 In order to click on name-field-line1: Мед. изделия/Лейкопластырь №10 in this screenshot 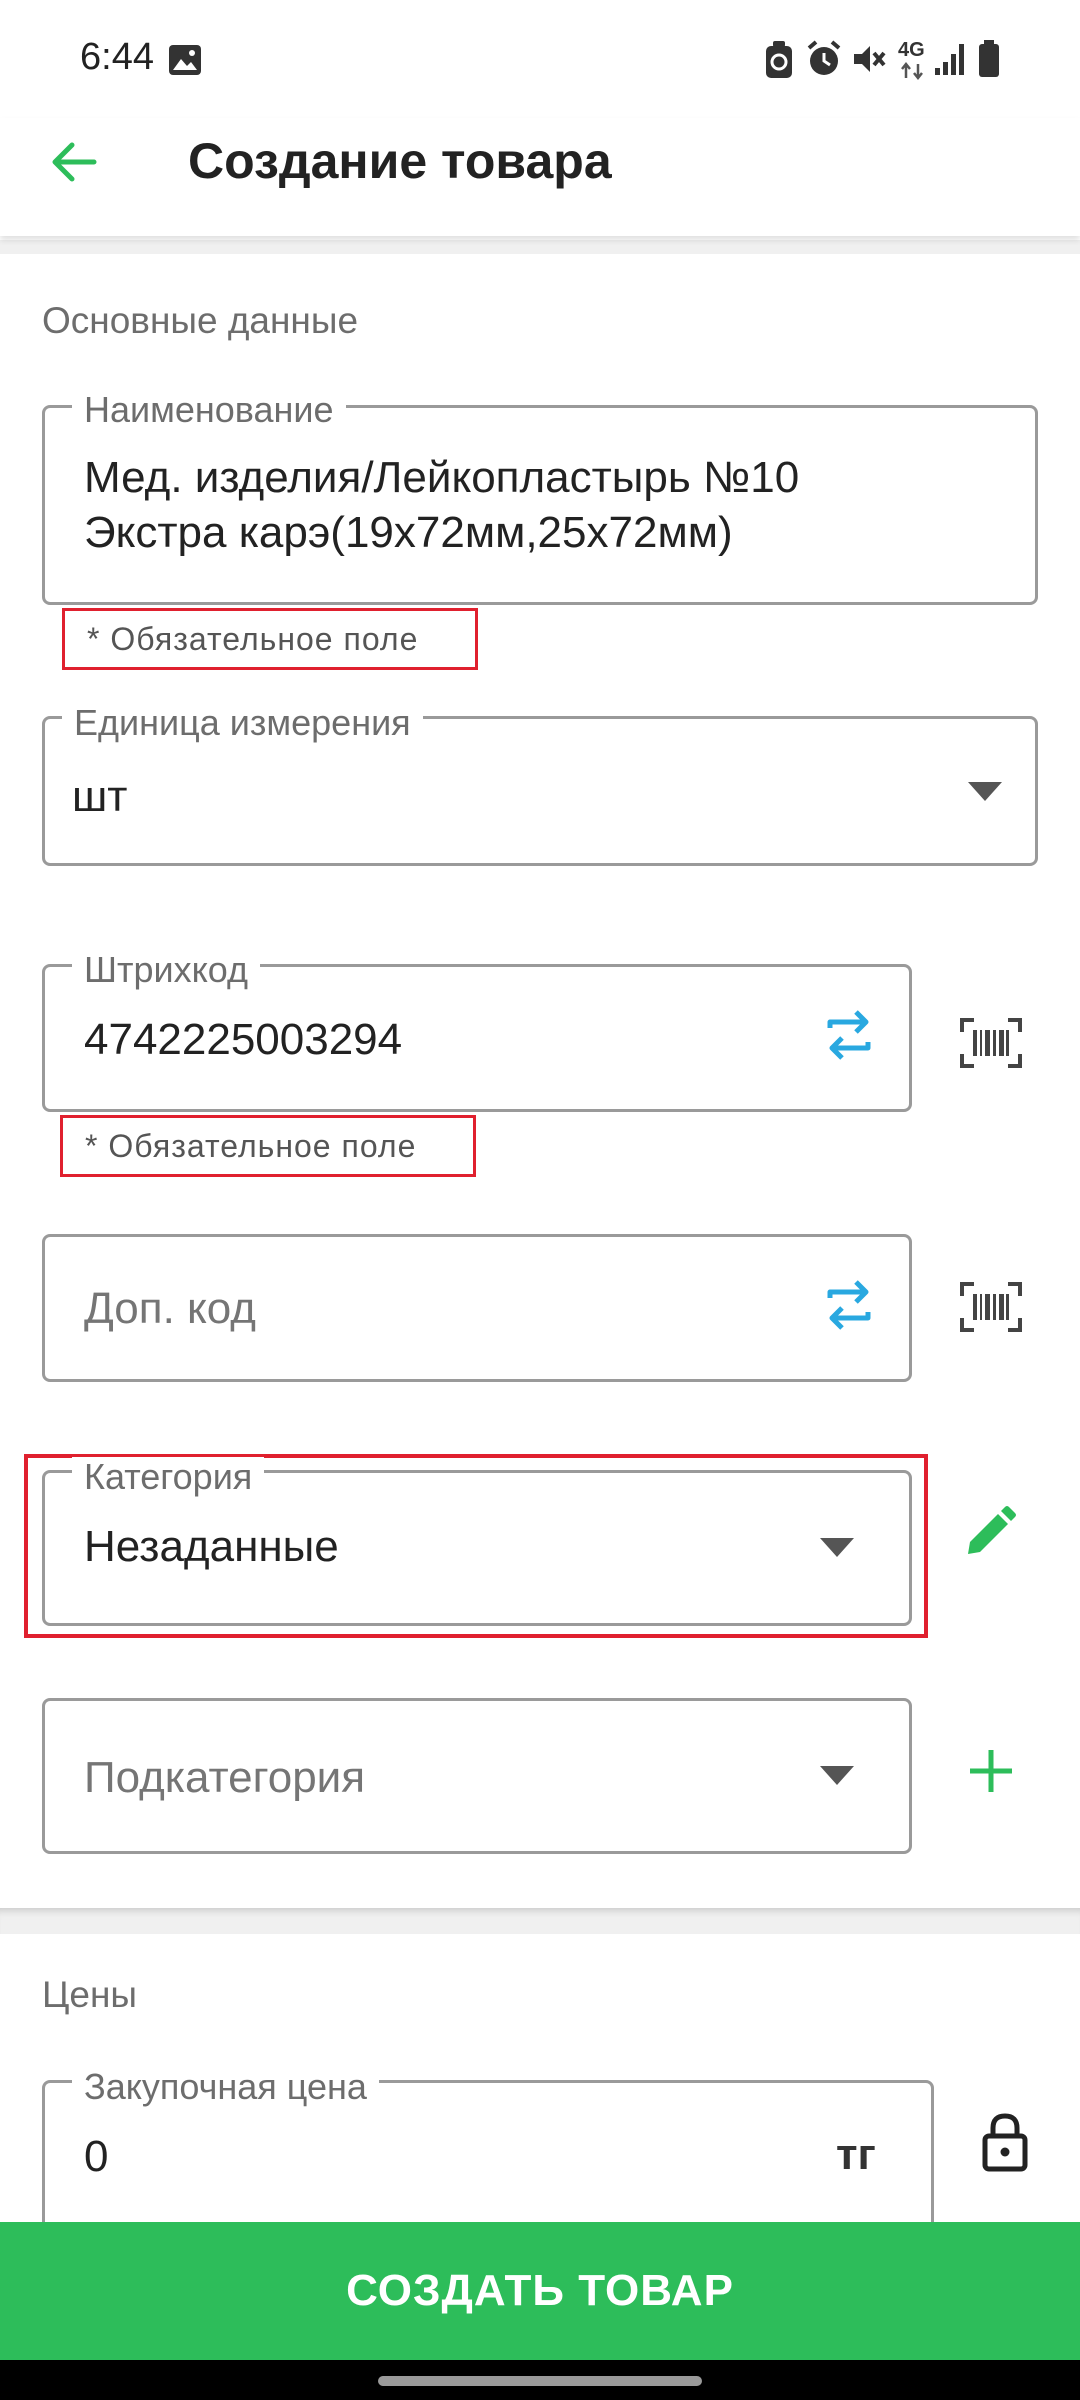, I will do `click(442, 477)`.